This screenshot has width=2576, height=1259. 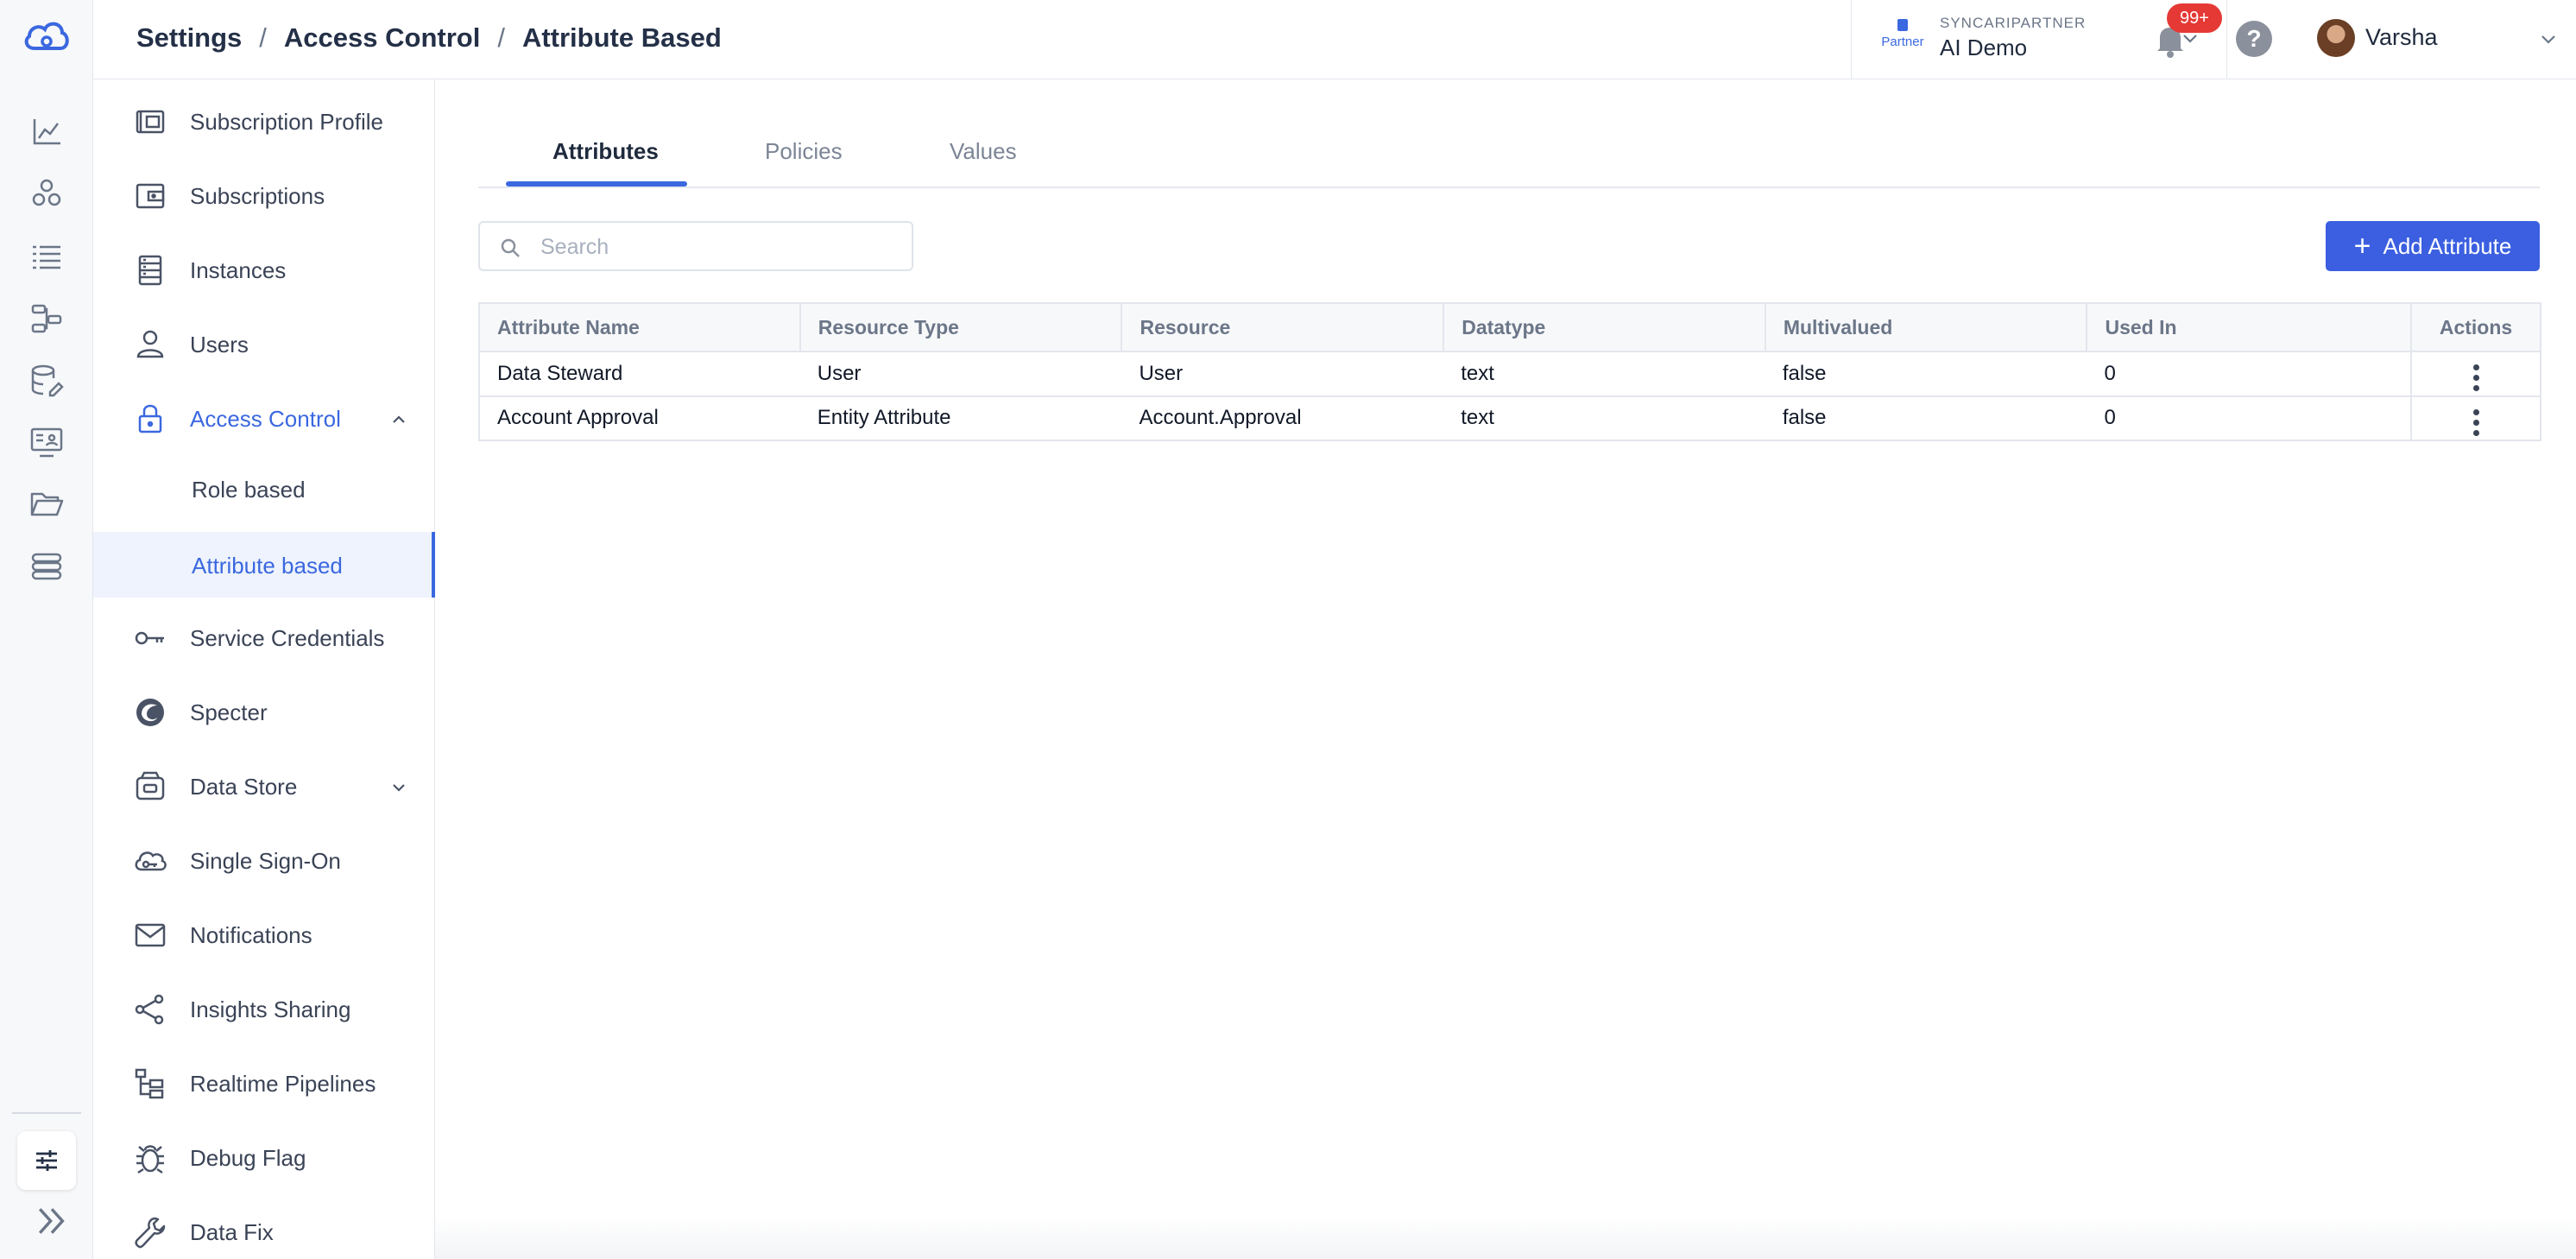 What do you see at coordinates (1283, 327) in the screenshot?
I see `column-header-resource: Resource` at bounding box center [1283, 327].